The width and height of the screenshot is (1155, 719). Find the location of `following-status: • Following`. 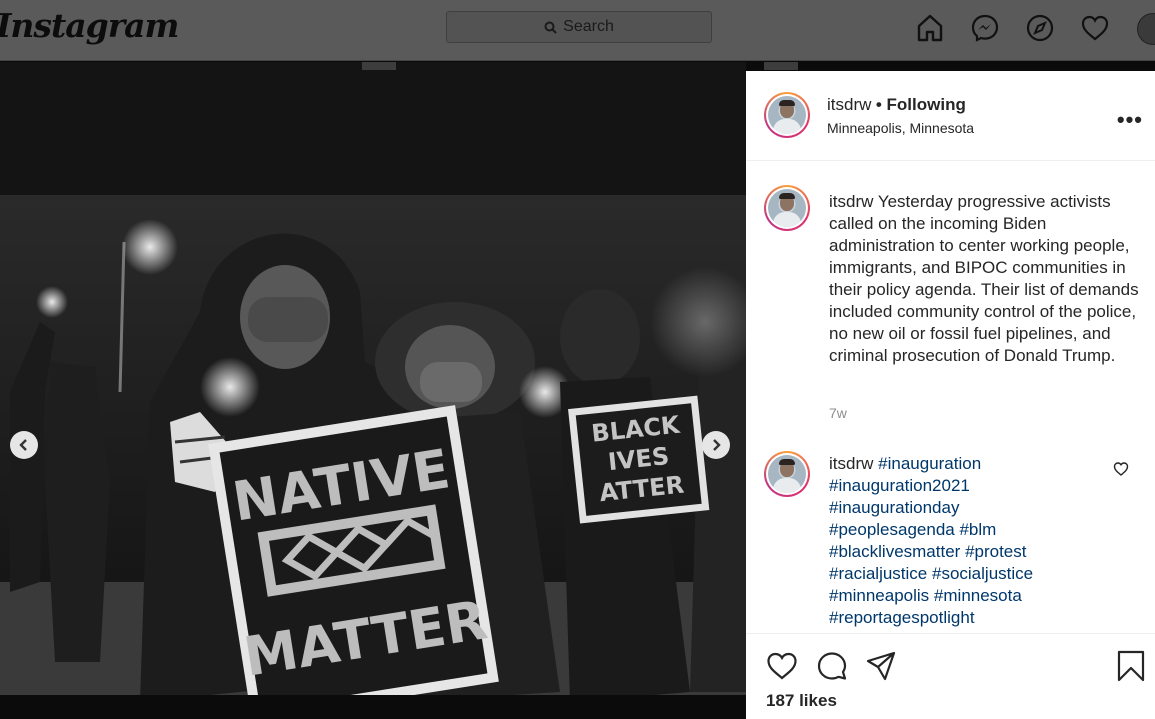

following-status: • Following is located at coordinates (921, 104).